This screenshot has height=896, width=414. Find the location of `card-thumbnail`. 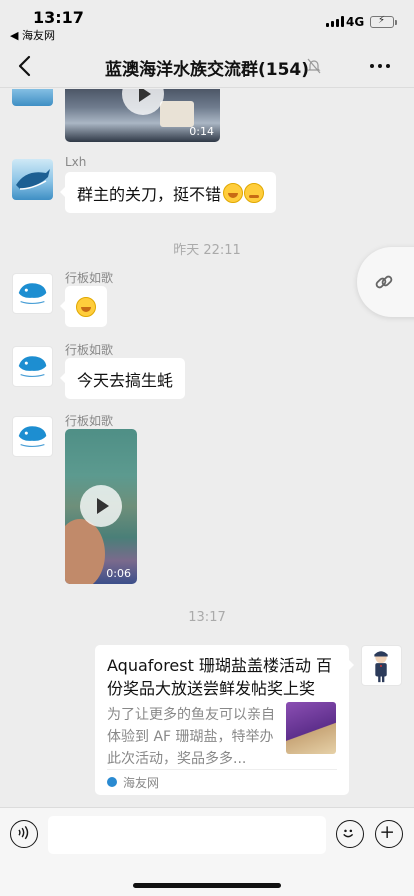

card-thumbnail is located at coordinates (311, 728).